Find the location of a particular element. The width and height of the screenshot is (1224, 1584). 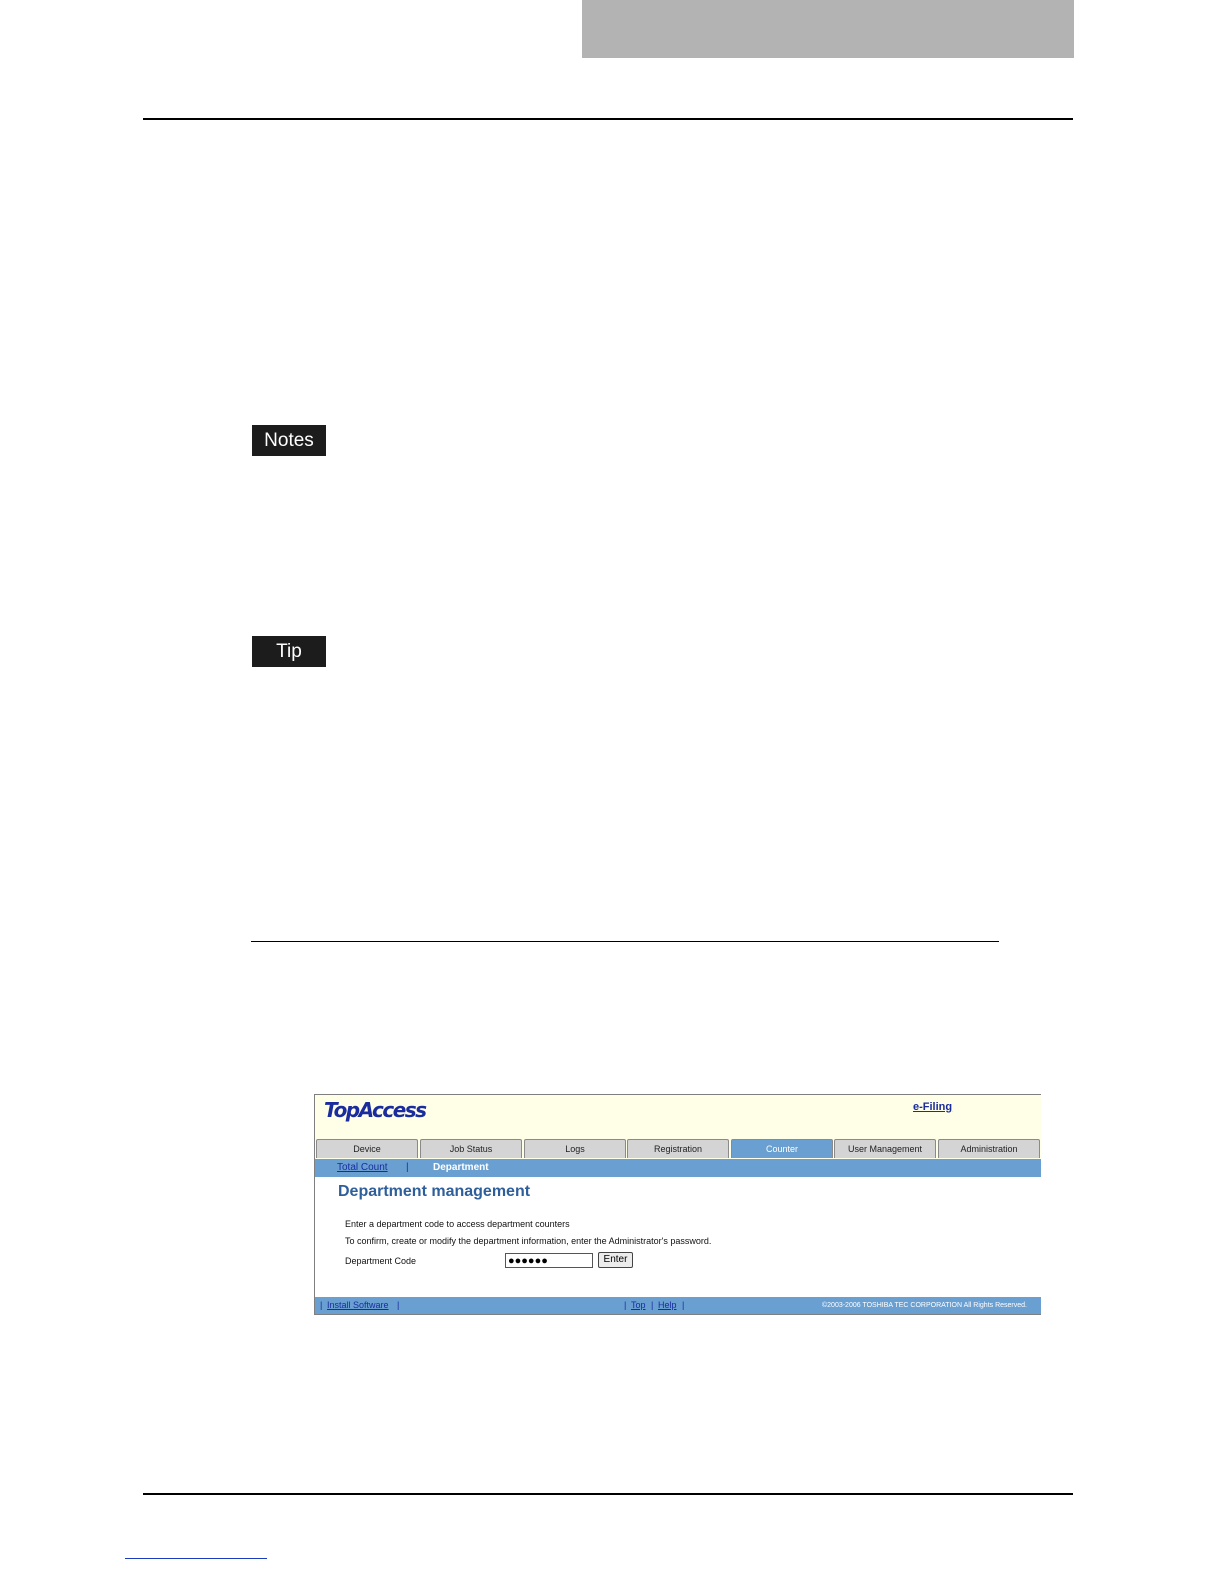

top-rule is located at coordinates (608, 119).